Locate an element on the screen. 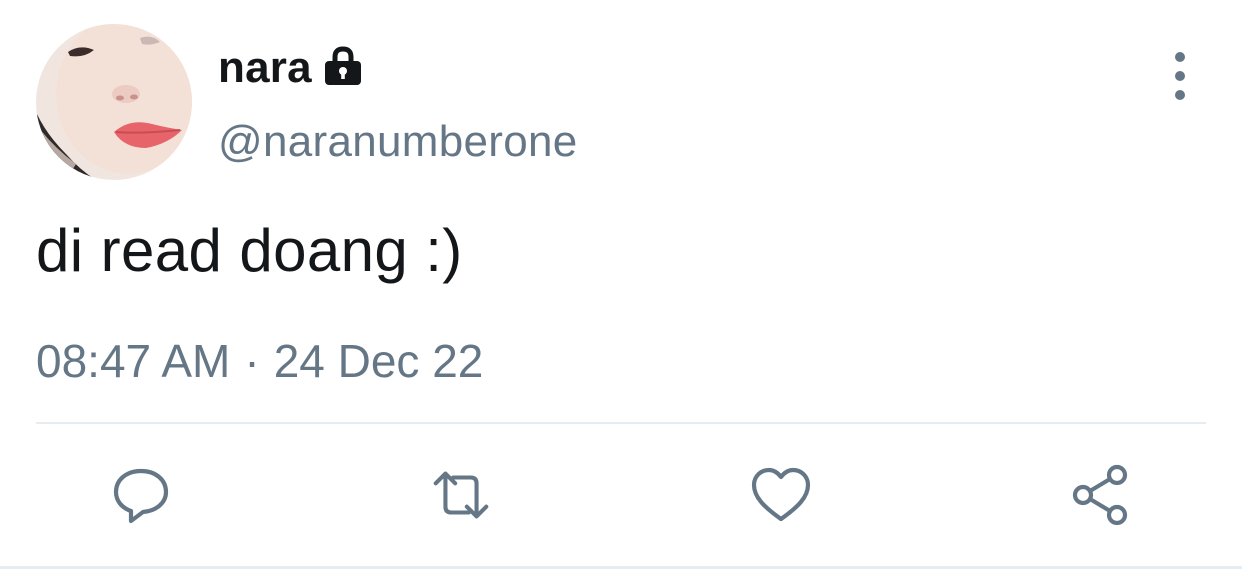  heart-icon is located at coordinates (781, 494).